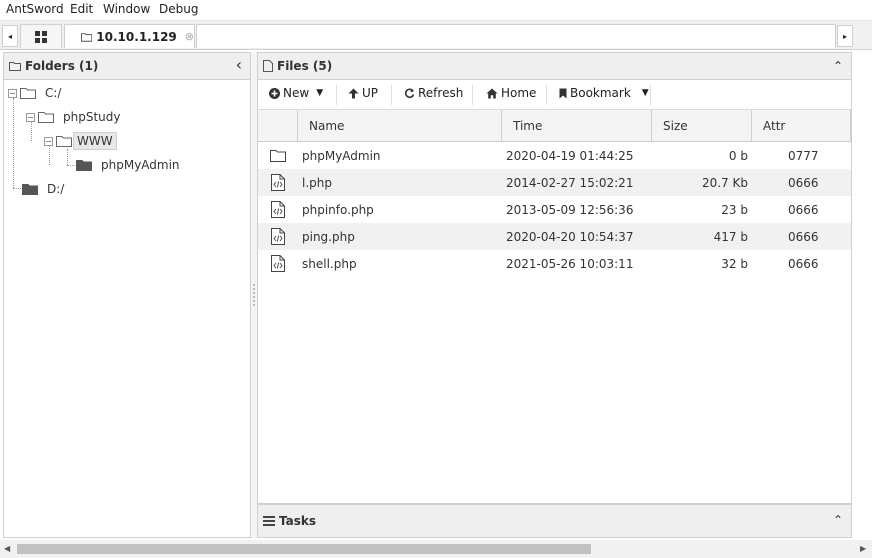 This screenshot has height=558, width=872. I want to click on file-size: 0 b, so click(738, 155).